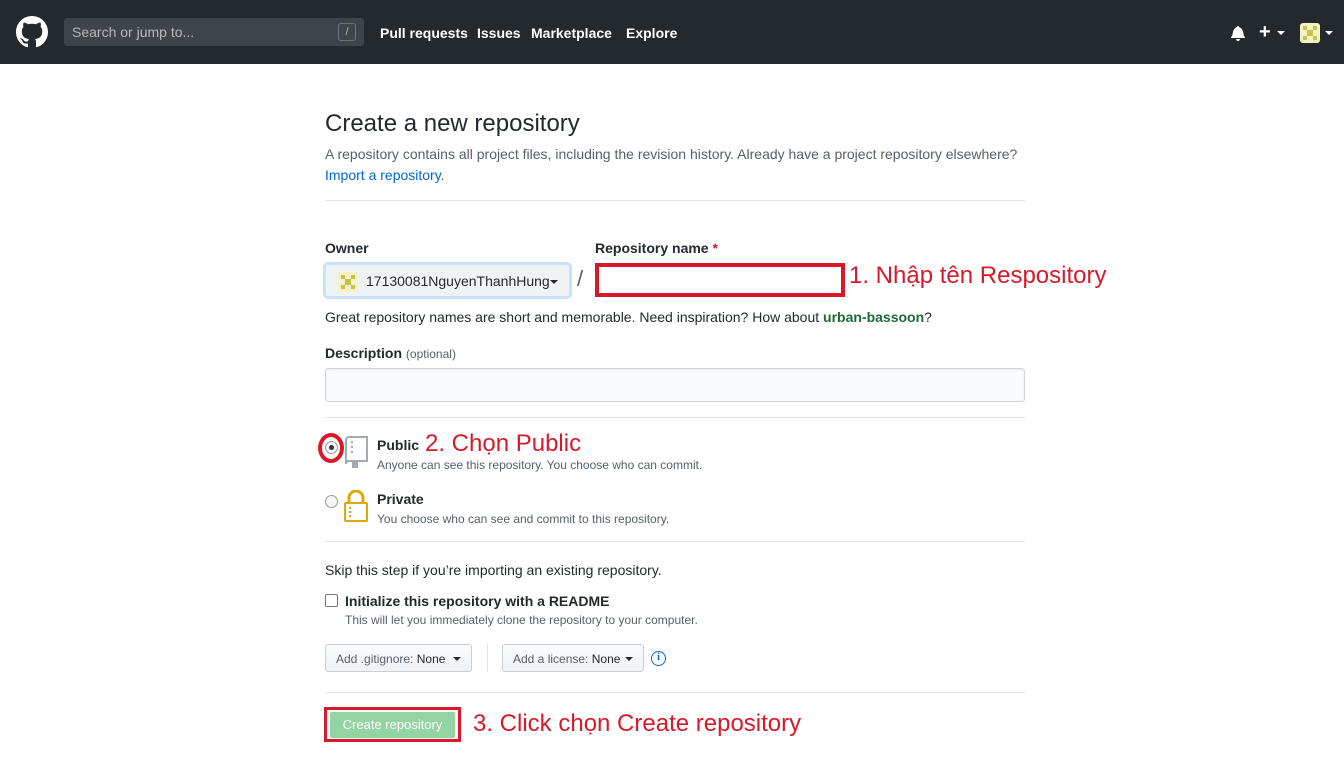 This screenshot has height=767, width=1344. What do you see at coordinates (431, 659) in the screenshot?
I see `gitignore-value: None` at bounding box center [431, 659].